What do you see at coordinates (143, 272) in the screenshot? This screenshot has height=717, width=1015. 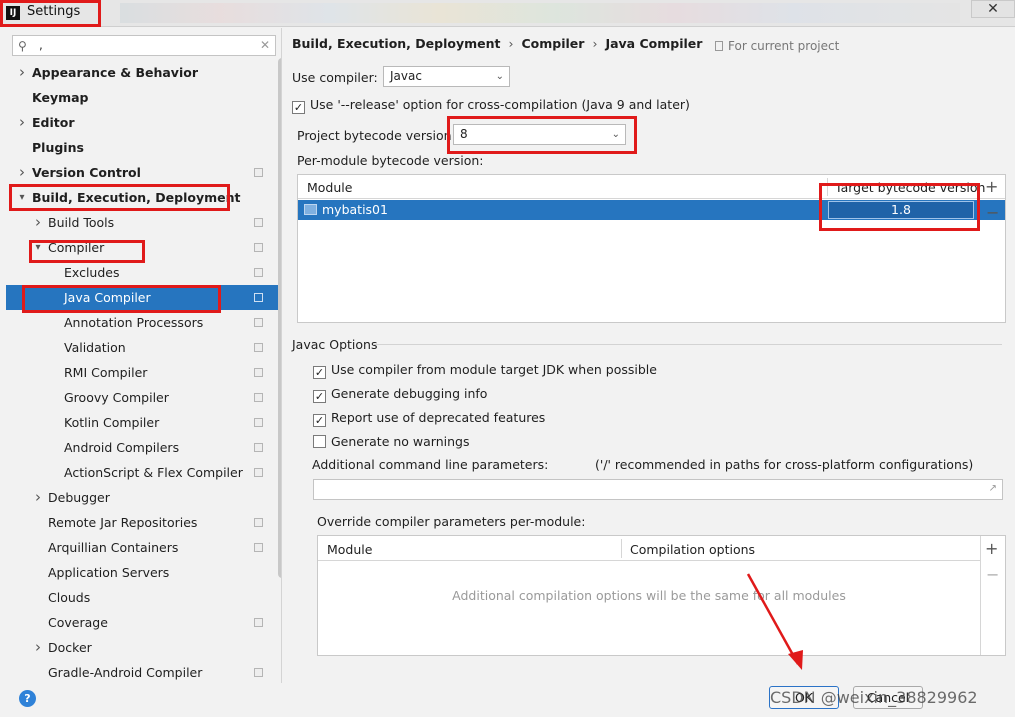 I see `sidebar-item-excludes: Excludes` at bounding box center [143, 272].